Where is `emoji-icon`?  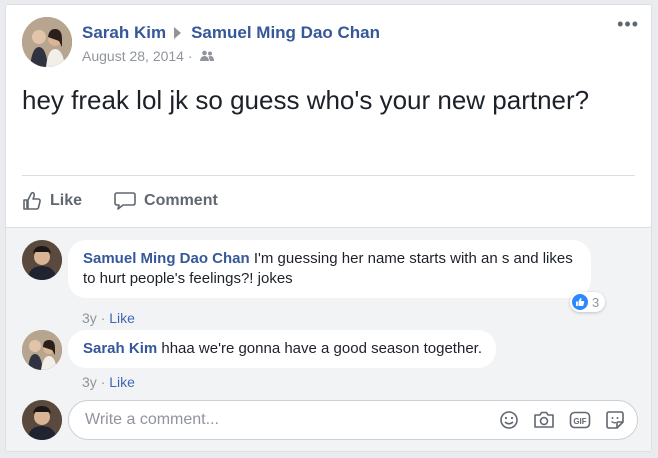
emoji-icon is located at coordinates (509, 422).